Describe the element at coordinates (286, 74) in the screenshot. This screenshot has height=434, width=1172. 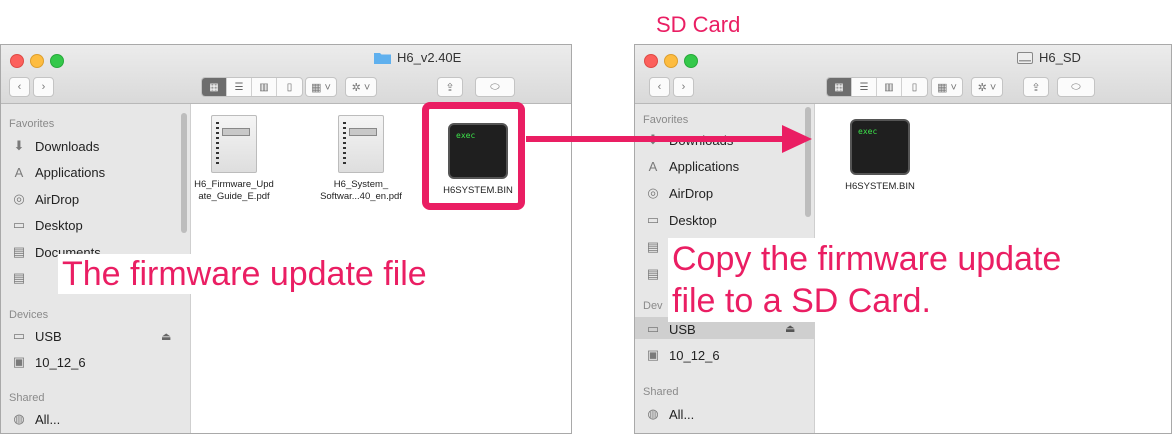
I see `window-toolbar: H6_v2.40E ‹ › ▦ ☰ ▥ ▯ ▦ ˅ ✲ ˅ ⇪ ⬭` at that location.